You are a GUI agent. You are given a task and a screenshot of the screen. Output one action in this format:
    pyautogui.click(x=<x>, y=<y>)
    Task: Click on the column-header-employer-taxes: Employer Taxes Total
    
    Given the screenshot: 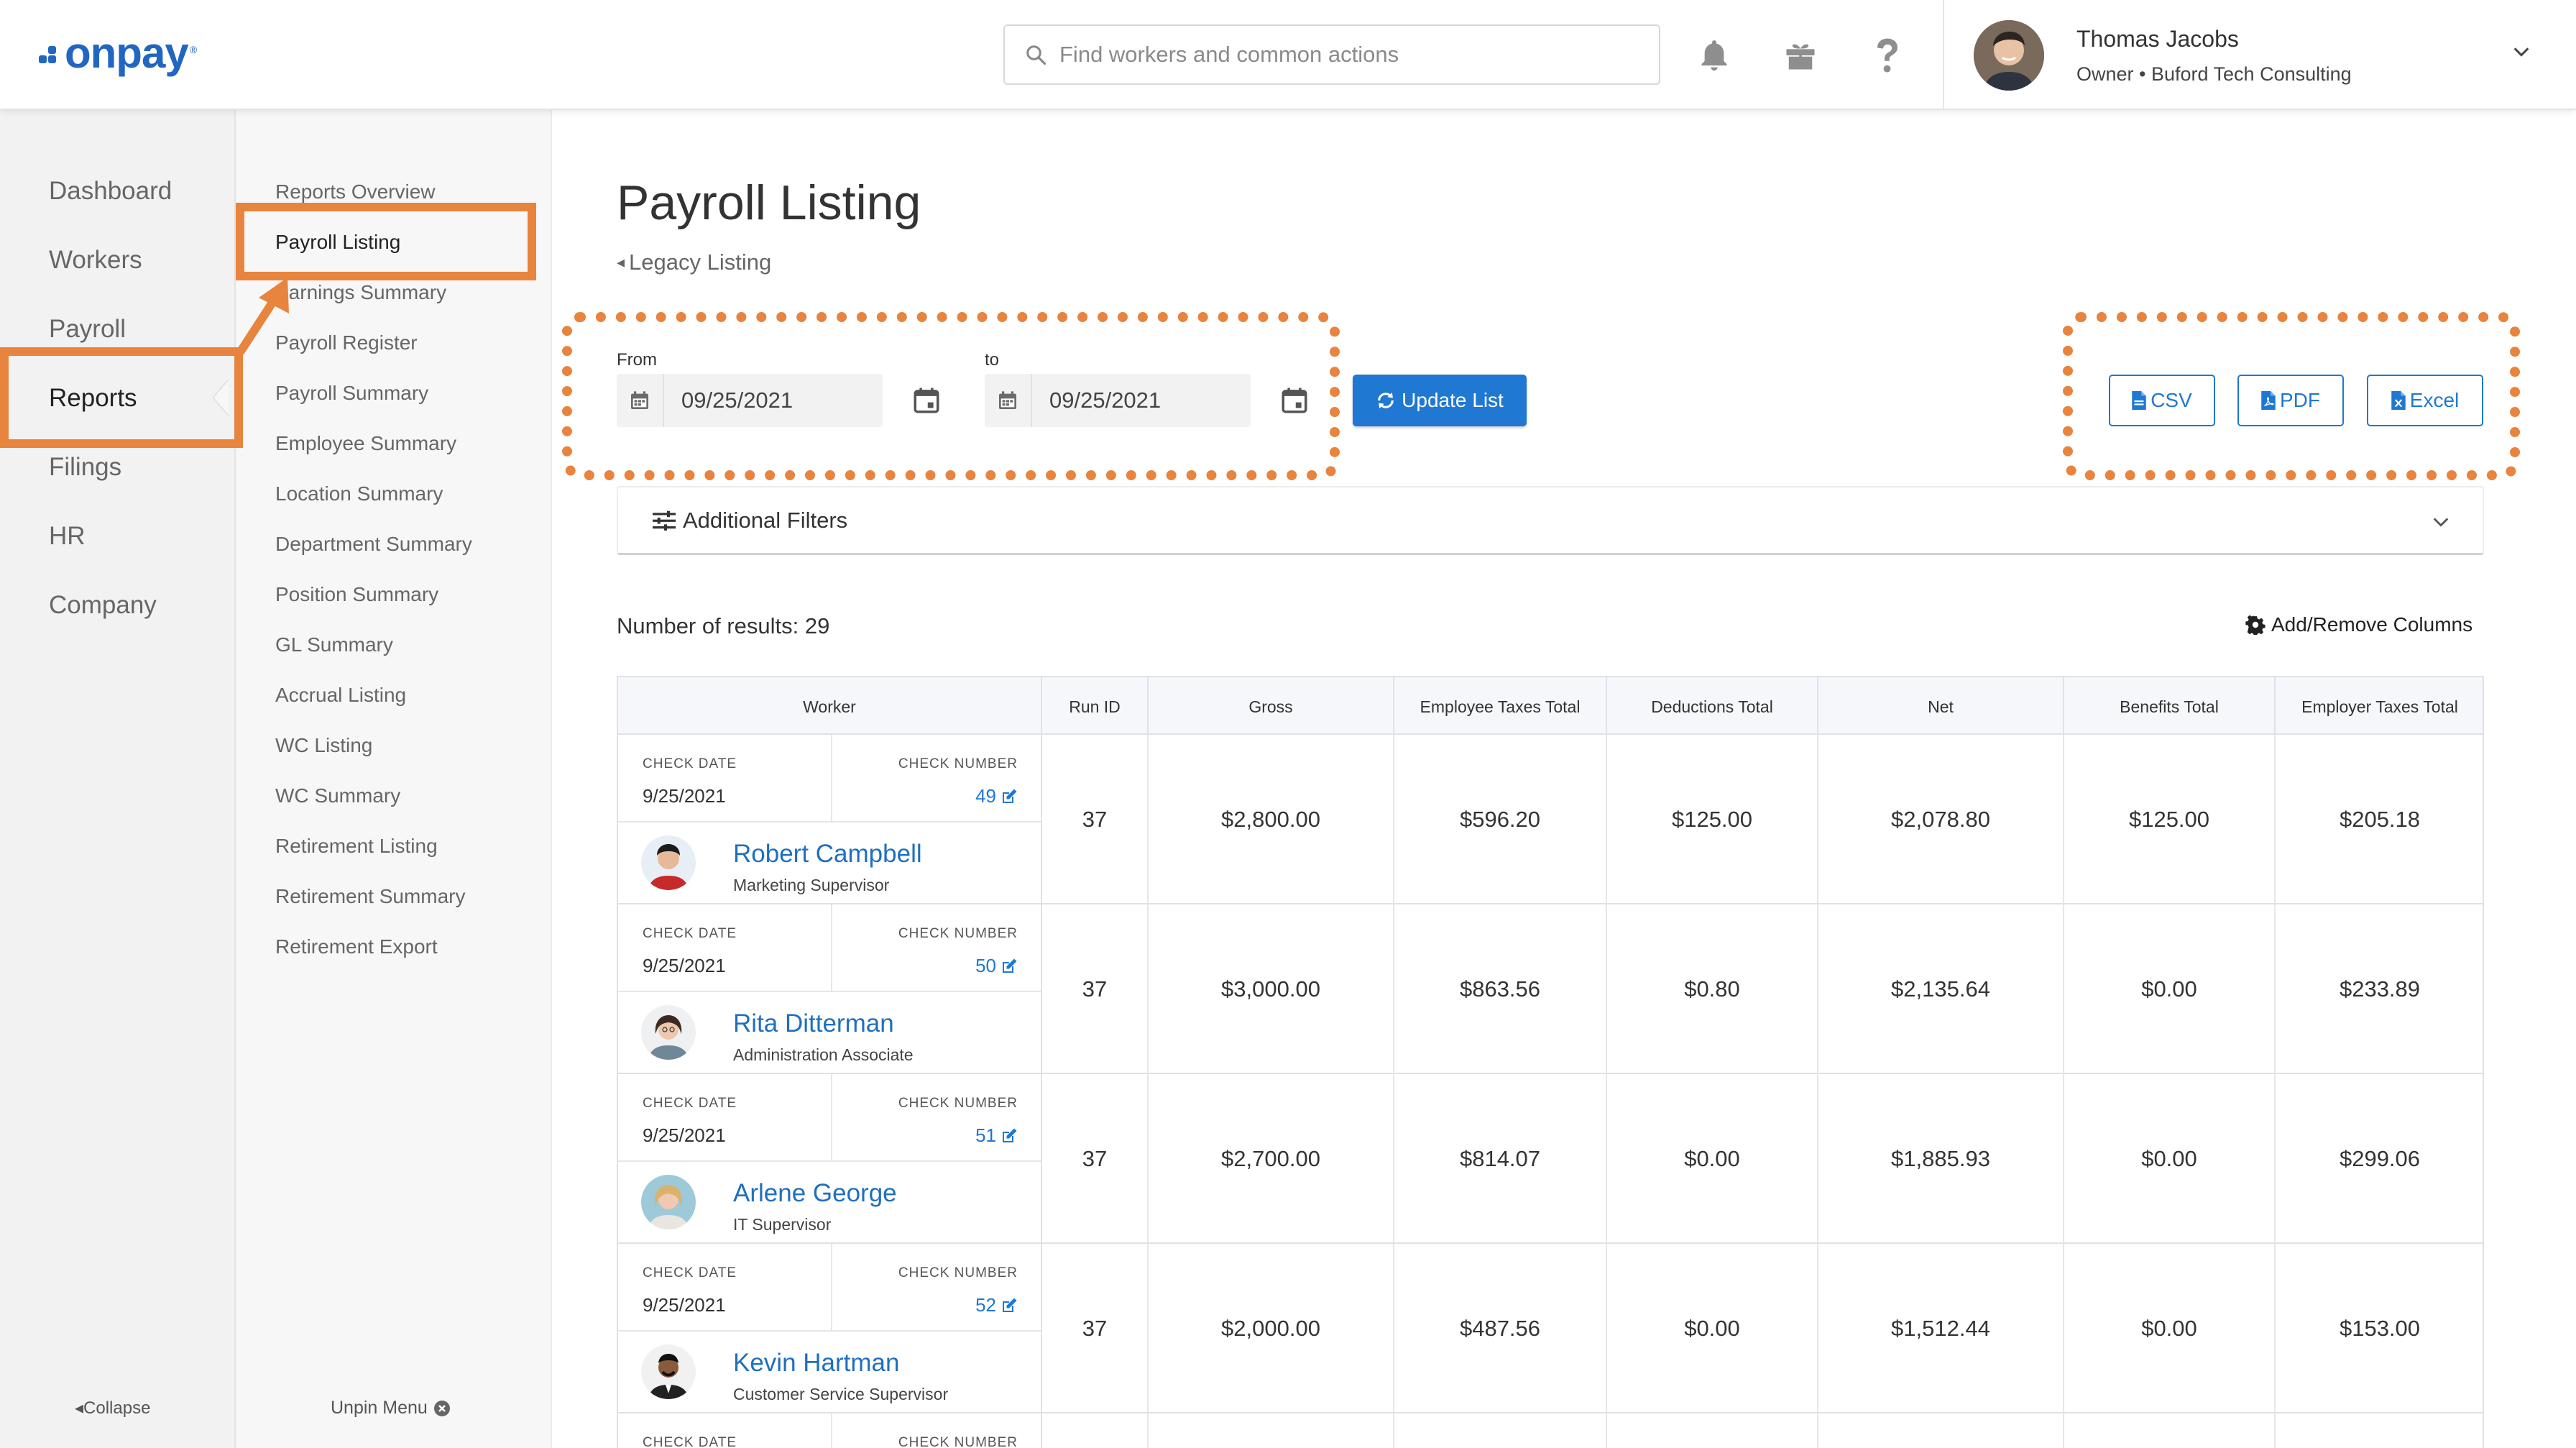 What is the action you would take?
    pyautogui.click(x=2380, y=706)
    